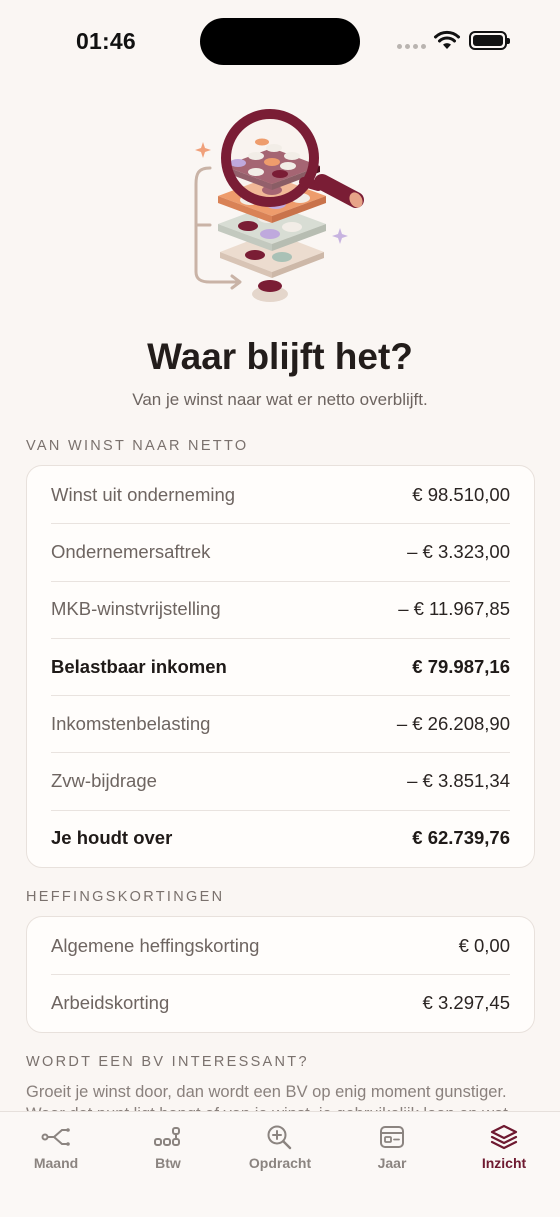 The width and height of the screenshot is (560, 1217). Describe the element at coordinates (461, 838) in the screenshot. I see `row-value: € 62.739,76` at that location.